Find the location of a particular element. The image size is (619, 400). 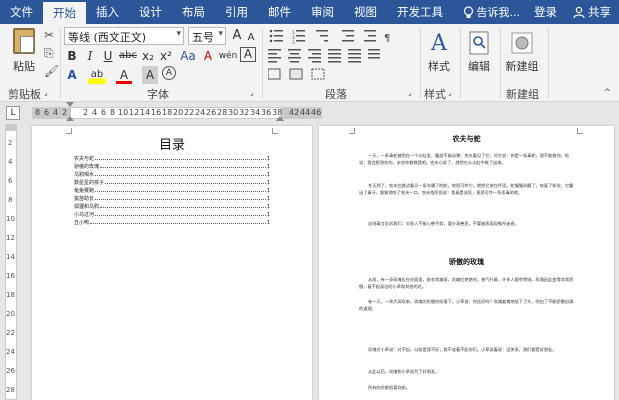

paragraph: 所有的花都很喜欢她。 is located at coordinates (389, 387).